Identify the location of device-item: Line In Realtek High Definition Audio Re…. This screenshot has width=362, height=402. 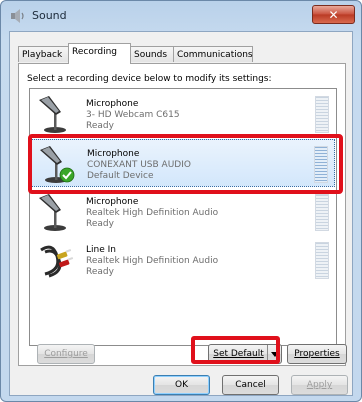
(183, 260).